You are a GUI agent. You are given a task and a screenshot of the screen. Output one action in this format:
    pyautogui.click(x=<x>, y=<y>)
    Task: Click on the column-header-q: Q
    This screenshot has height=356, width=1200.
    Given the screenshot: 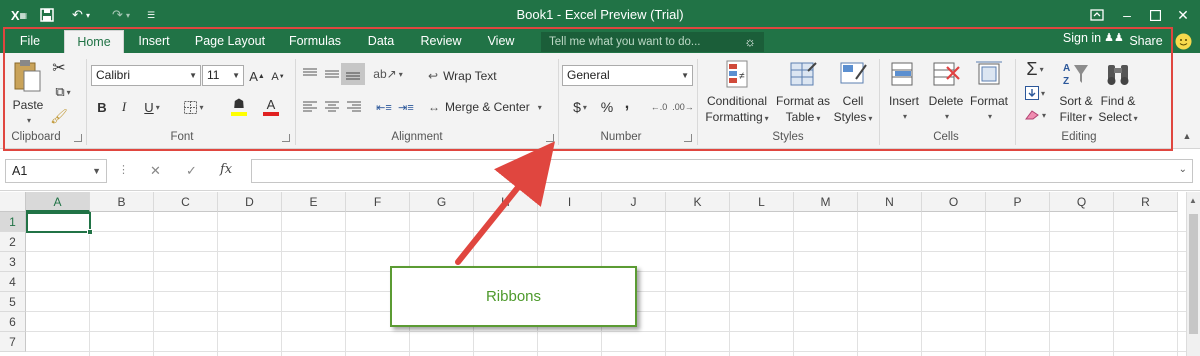 What is the action you would take?
    pyautogui.click(x=1082, y=202)
    